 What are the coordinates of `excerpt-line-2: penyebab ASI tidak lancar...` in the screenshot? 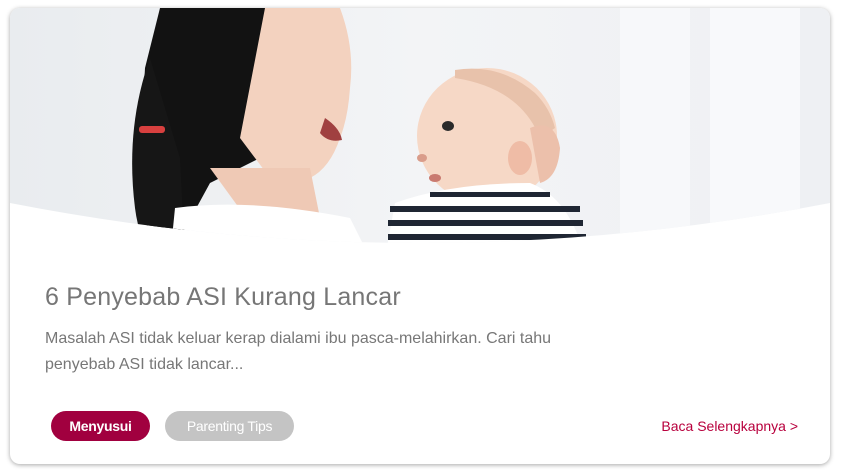 It's located at (144, 364).